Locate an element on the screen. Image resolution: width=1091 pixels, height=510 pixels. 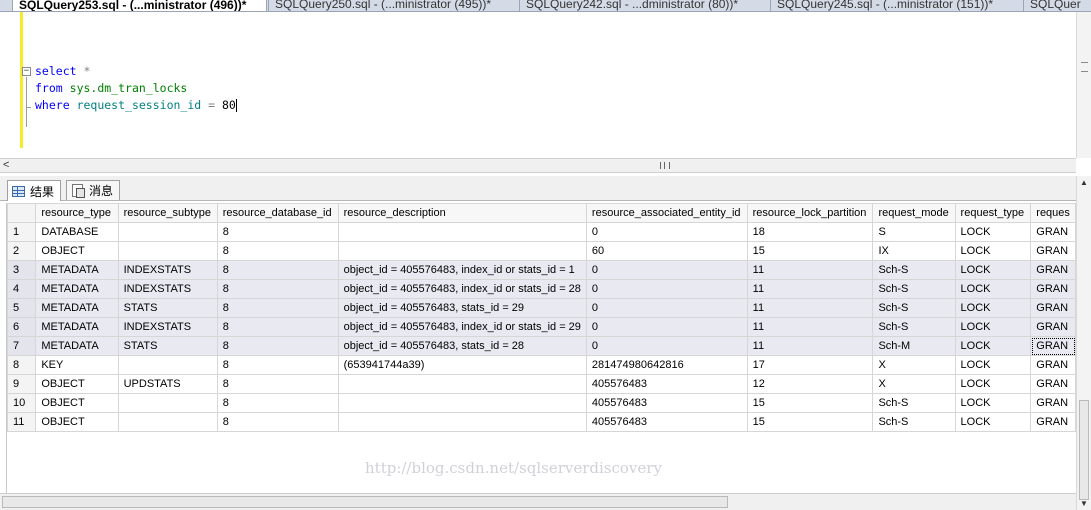
tab-results: 结果 is located at coordinates (34, 190).